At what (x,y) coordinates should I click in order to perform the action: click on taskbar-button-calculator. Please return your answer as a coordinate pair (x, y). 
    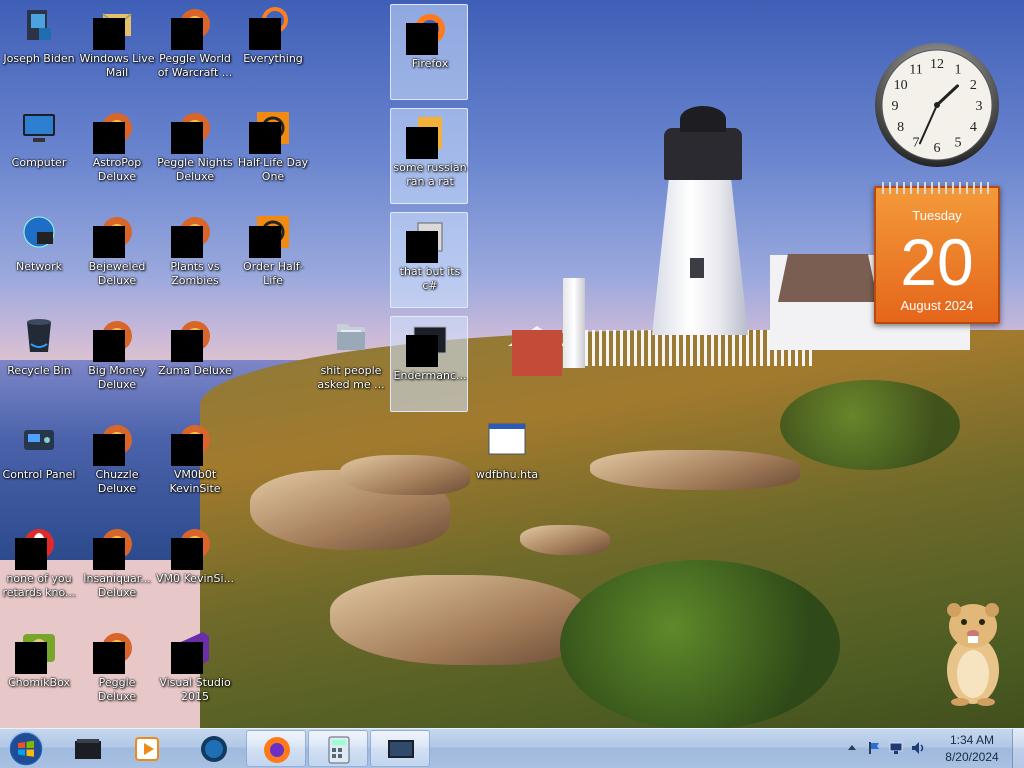
    Looking at the image, I should click on (338, 748).